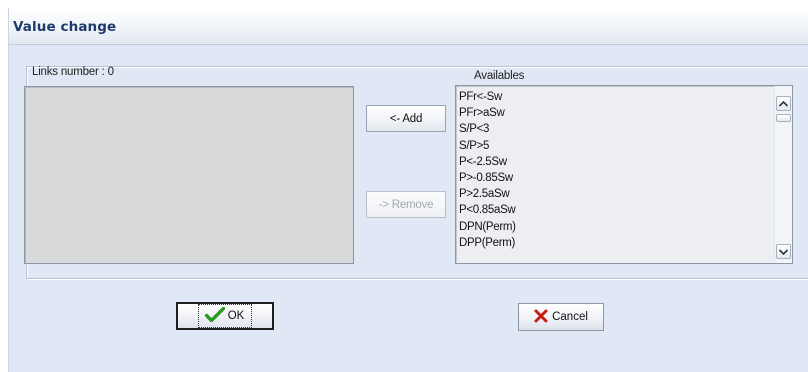 The image size is (808, 372). I want to click on list-item: P<0.85aSw, so click(487, 210).